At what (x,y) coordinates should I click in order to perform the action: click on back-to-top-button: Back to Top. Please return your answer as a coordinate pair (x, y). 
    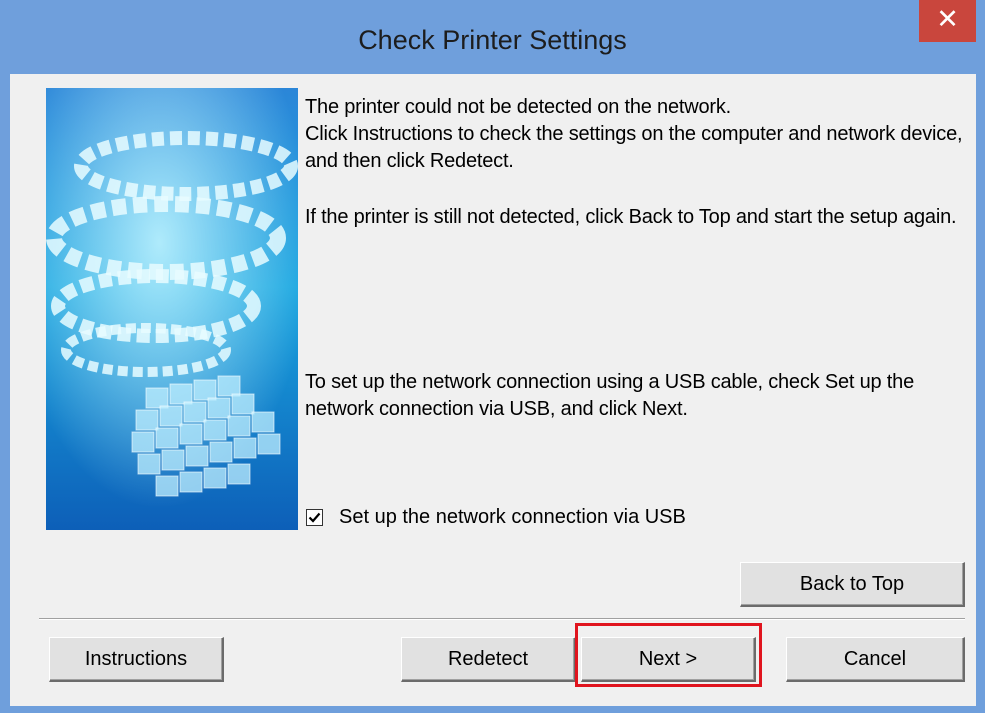
    Looking at the image, I should click on (852, 584).